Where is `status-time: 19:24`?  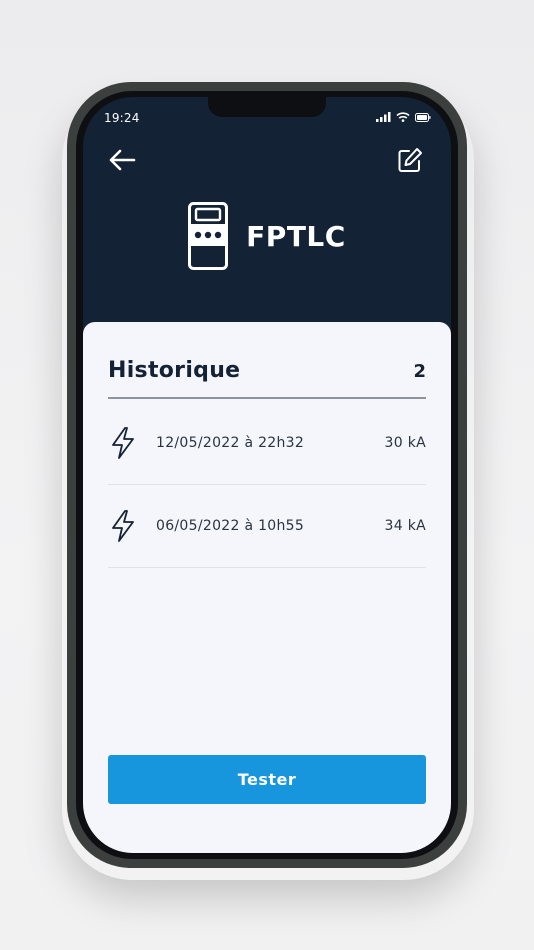
status-time: 19:24 is located at coordinates (122, 118).